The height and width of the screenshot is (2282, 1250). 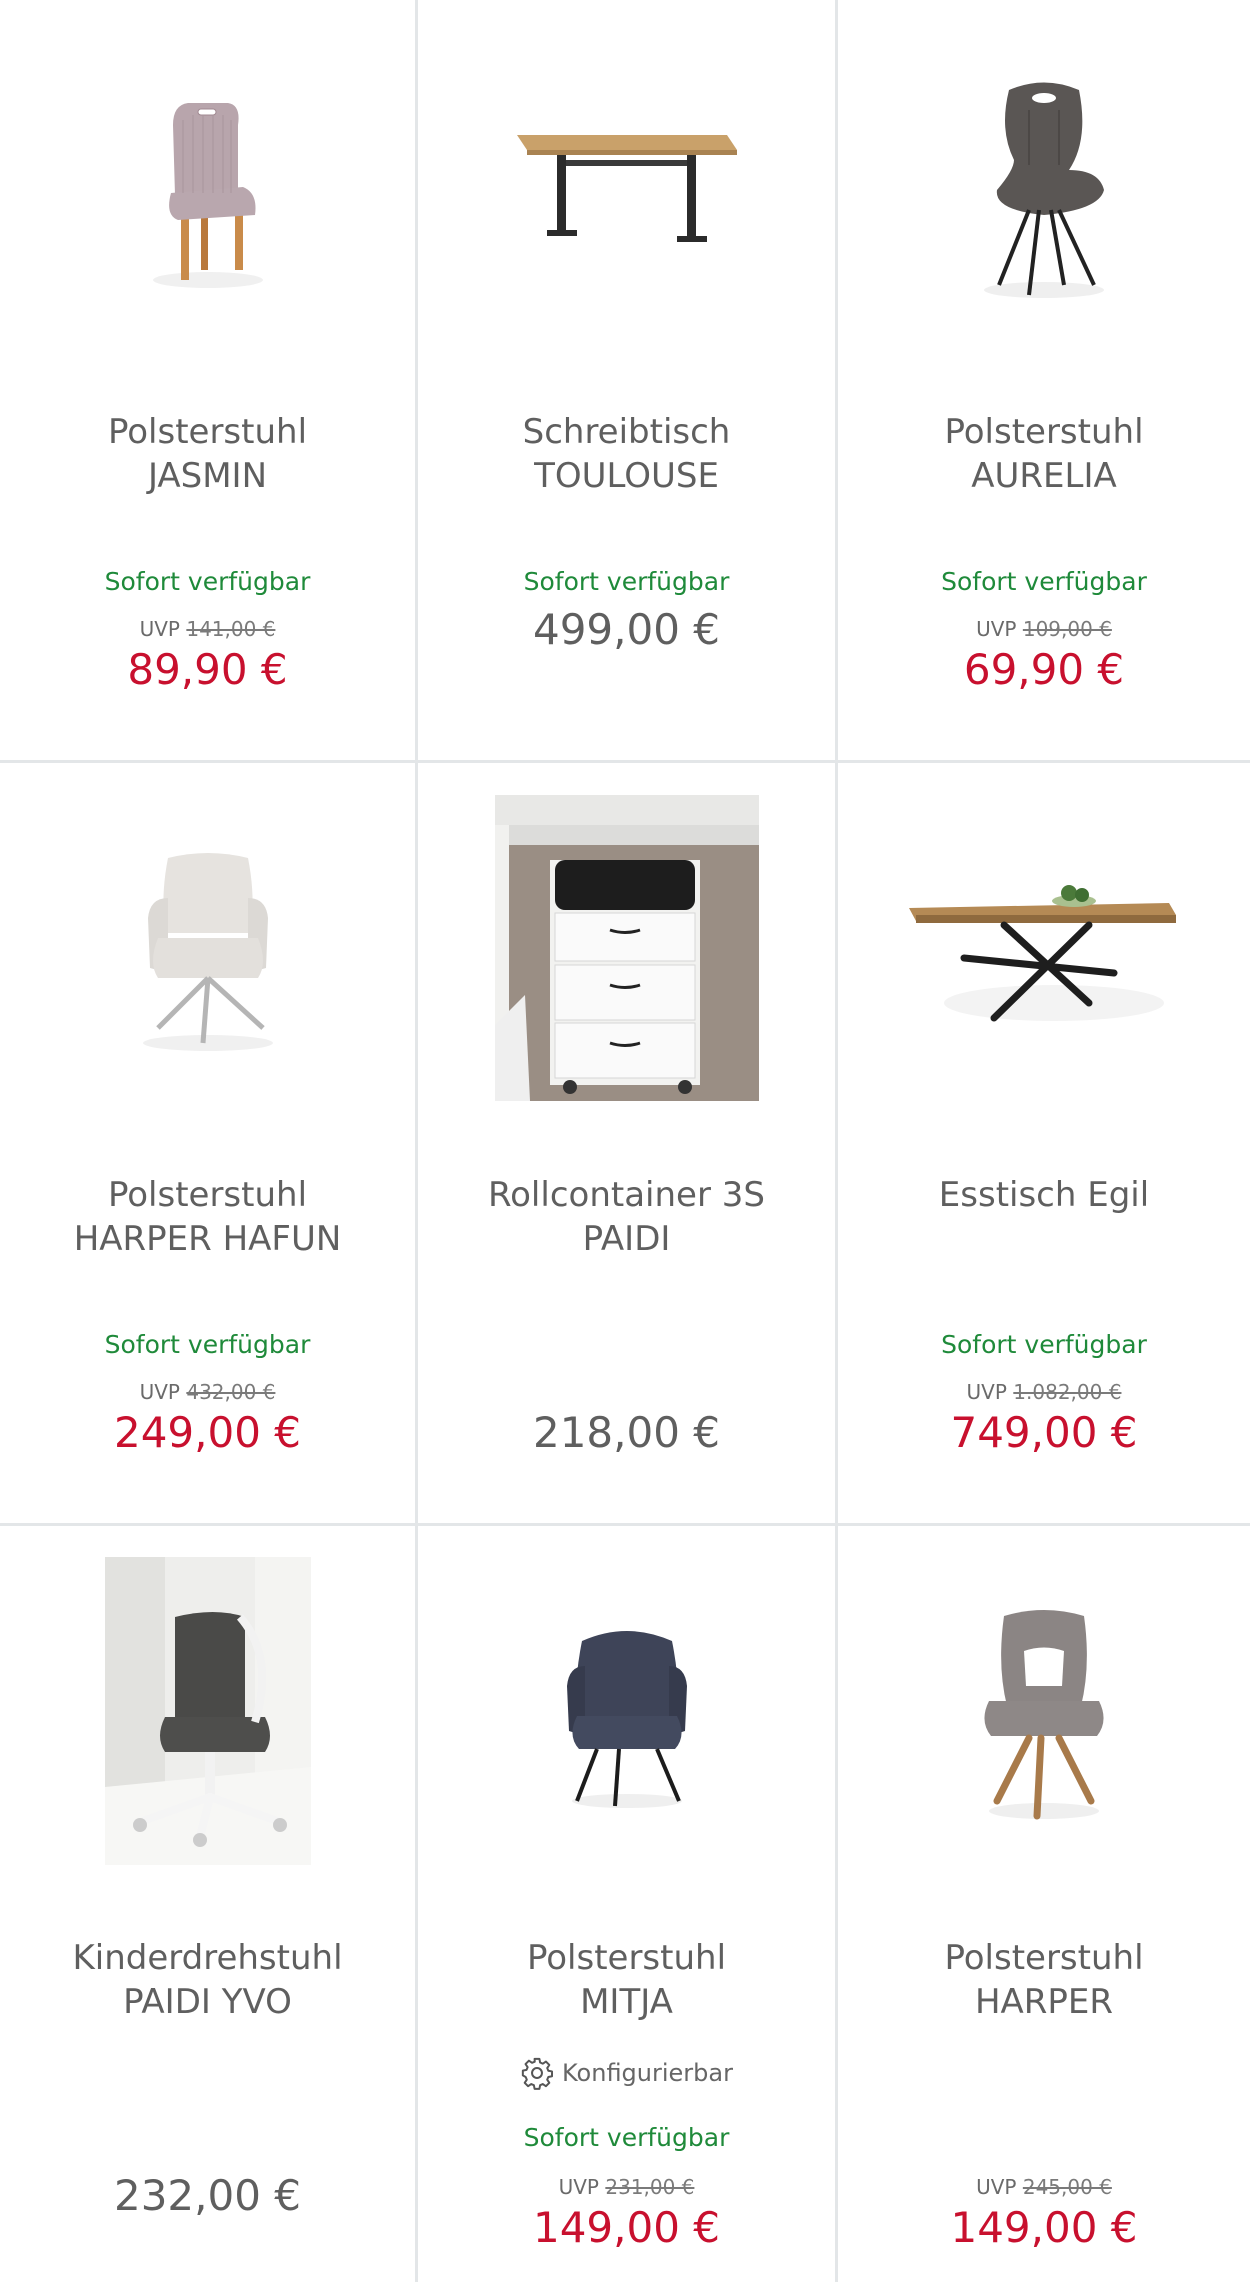 What do you see at coordinates (626, 188) in the screenshot?
I see `desk-icon` at bounding box center [626, 188].